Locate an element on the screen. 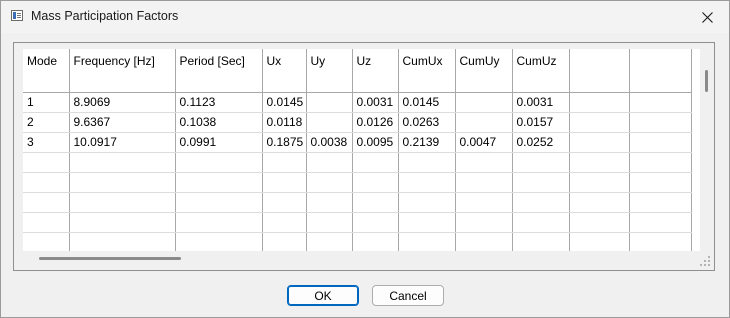 The width and height of the screenshot is (730, 318). table-cell: 10.0917 is located at coordinates (122, 142).